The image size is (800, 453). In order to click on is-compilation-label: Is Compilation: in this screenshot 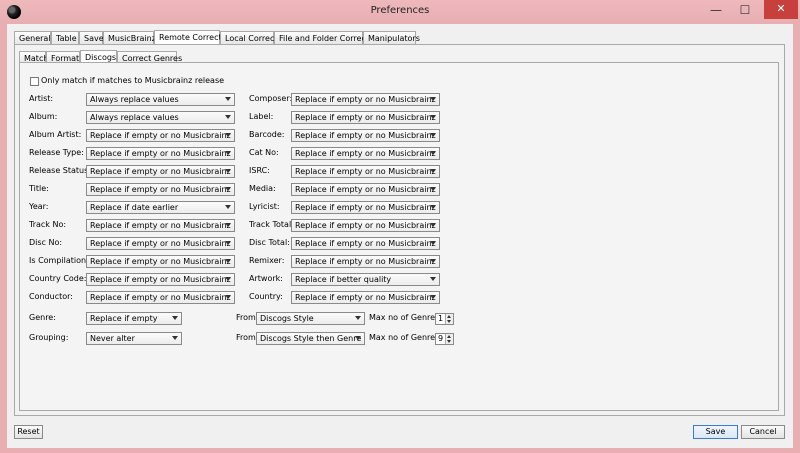, I will do `click(59, 260)`.